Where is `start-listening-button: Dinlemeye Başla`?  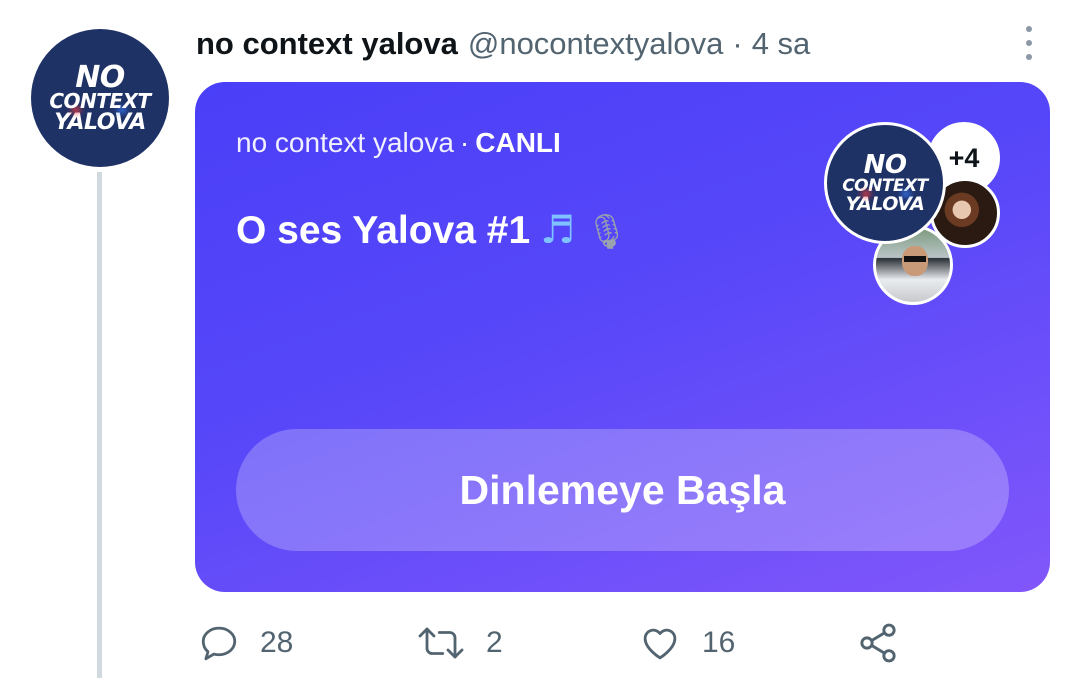 start-listening-button: Dinlemeye Başla is located at coordinates (622, 490).